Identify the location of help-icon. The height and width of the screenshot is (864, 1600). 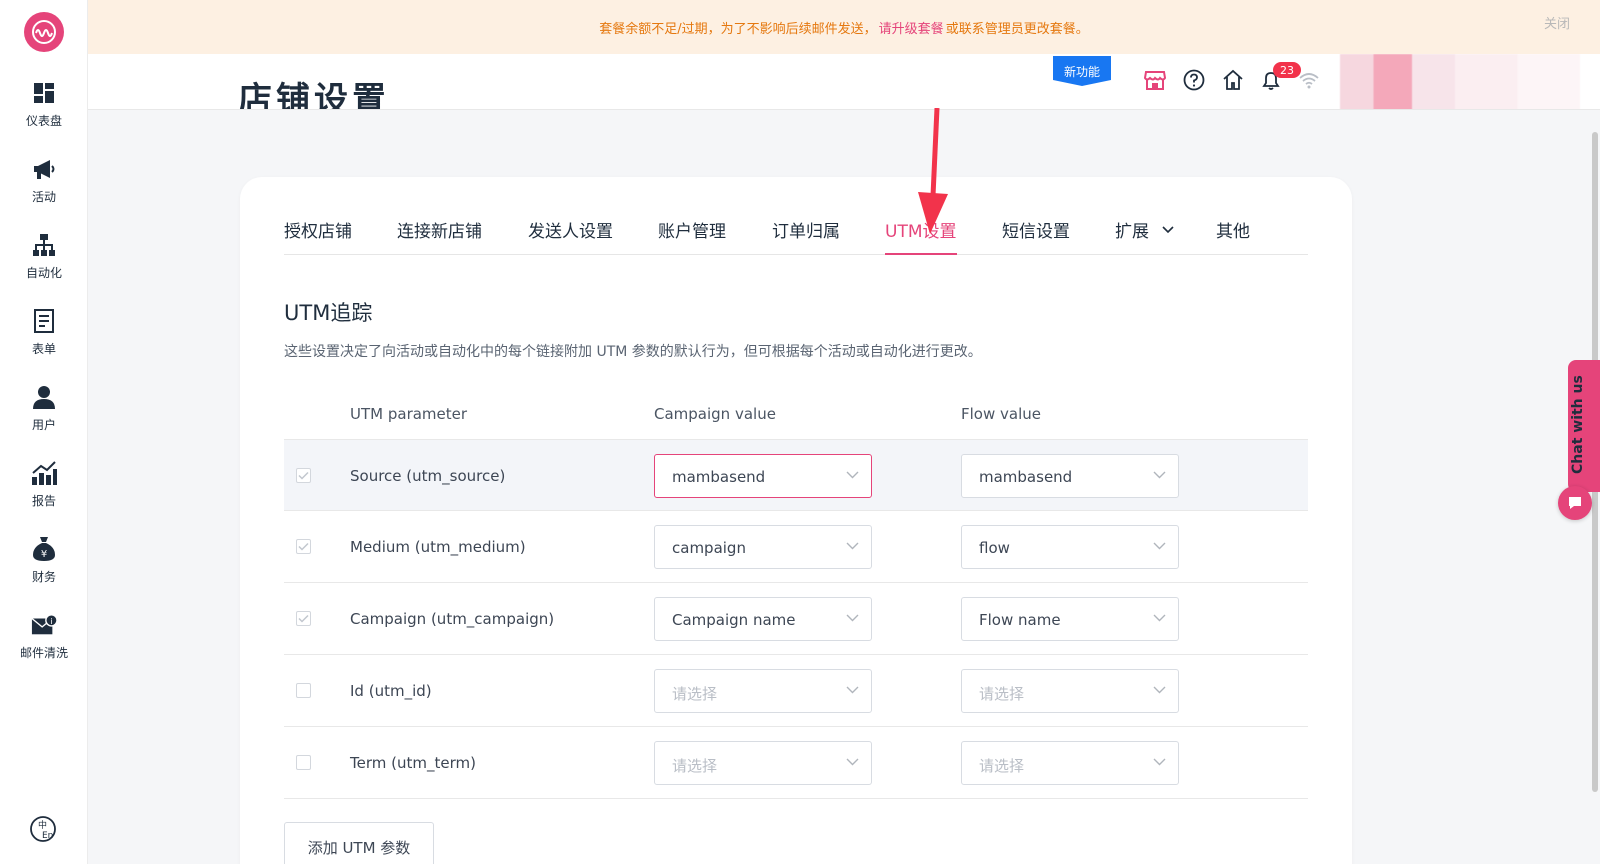
(1194, 80).